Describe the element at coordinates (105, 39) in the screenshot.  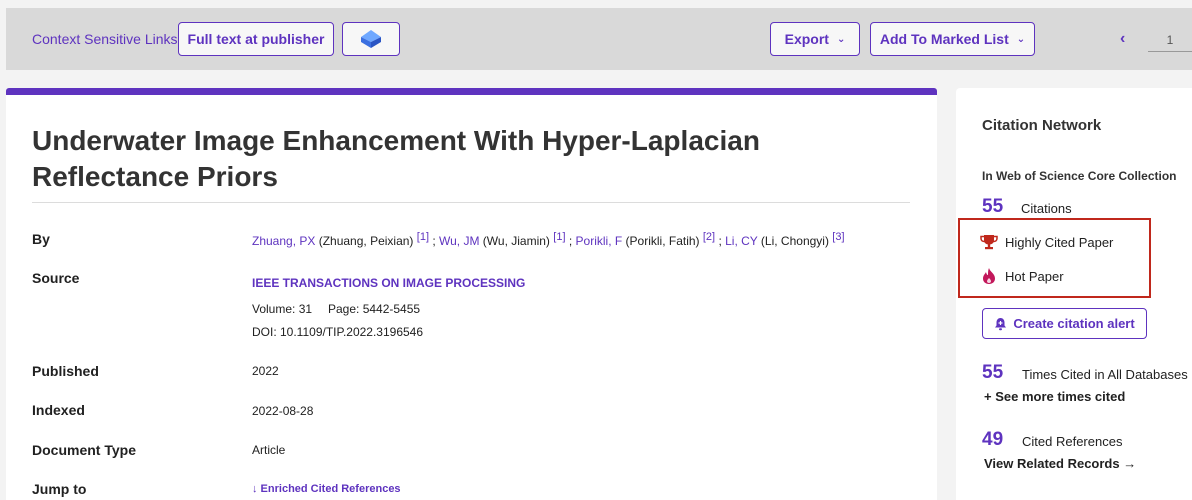
I see `context-sensitive-links: Context Sensitive Links` at that location.